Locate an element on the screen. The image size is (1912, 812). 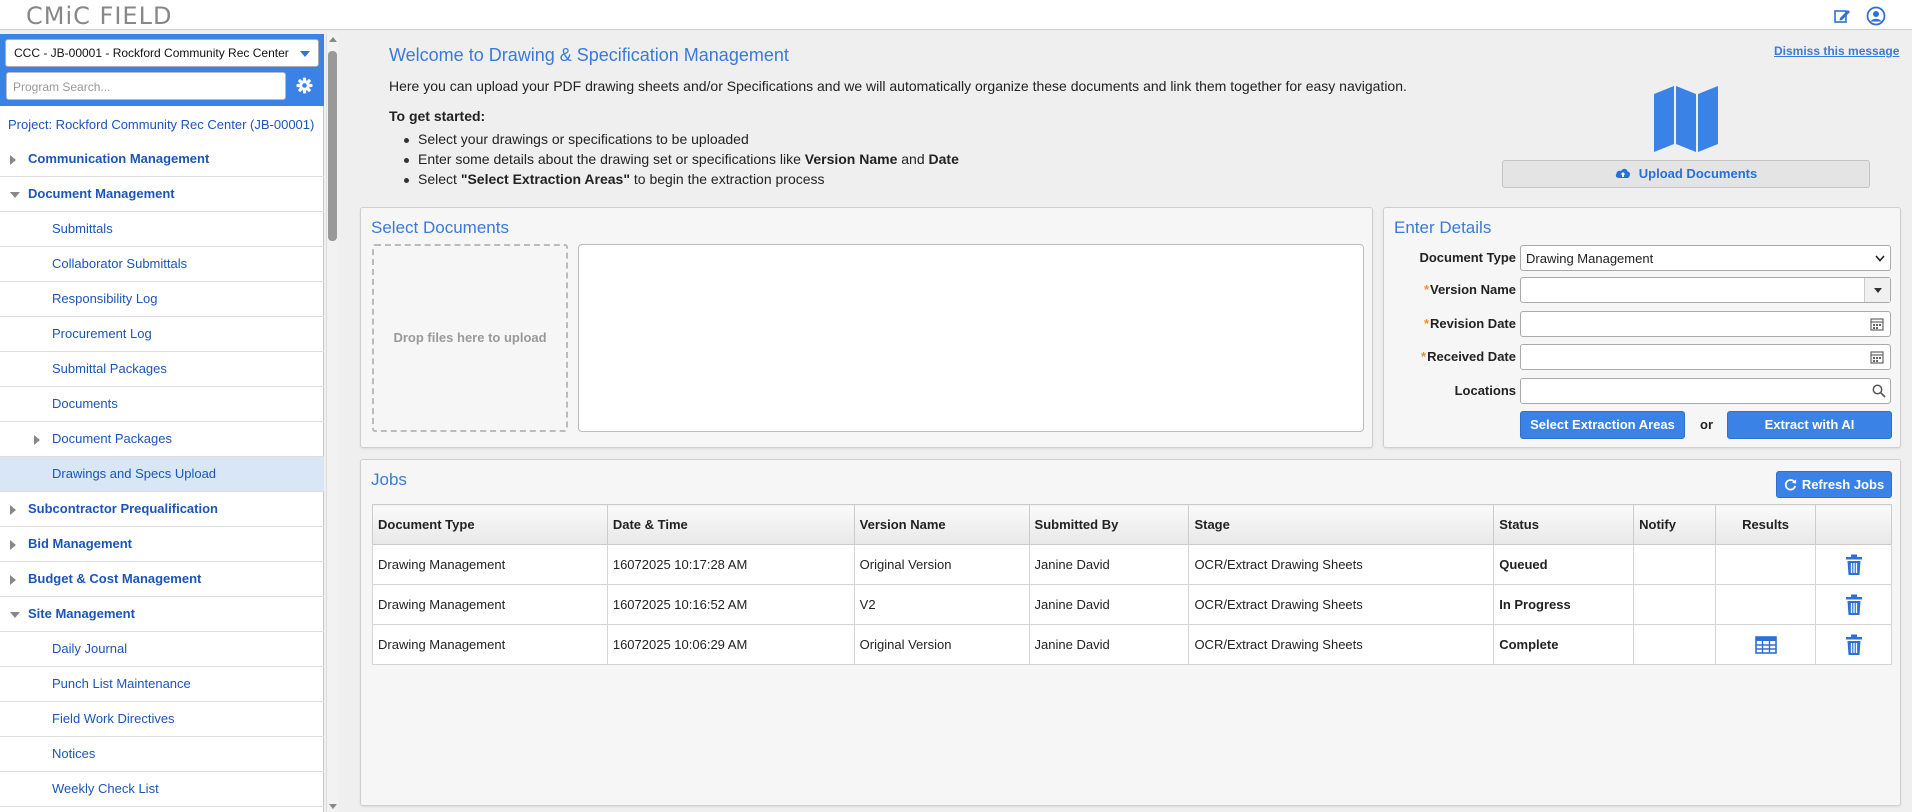
sidebar-item-punch-list-maintenance: Punch List Maintenance is located at coordinates (162, 684).